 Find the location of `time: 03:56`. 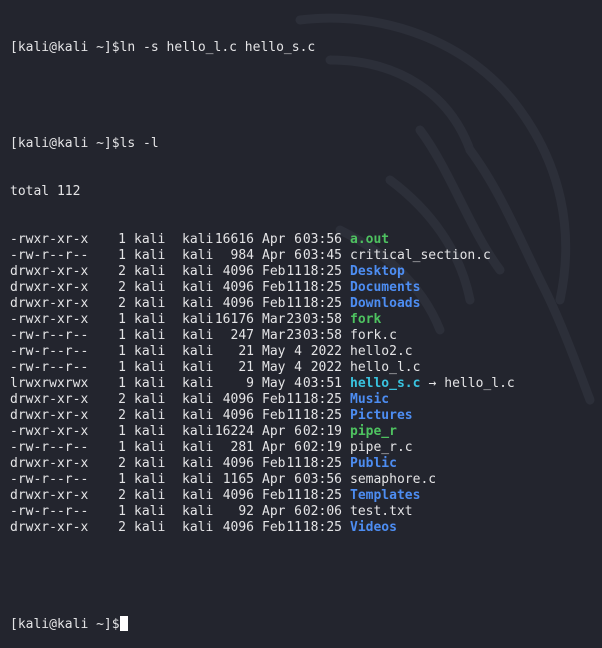

time: 03:56 is located at coordinates (322, 239).